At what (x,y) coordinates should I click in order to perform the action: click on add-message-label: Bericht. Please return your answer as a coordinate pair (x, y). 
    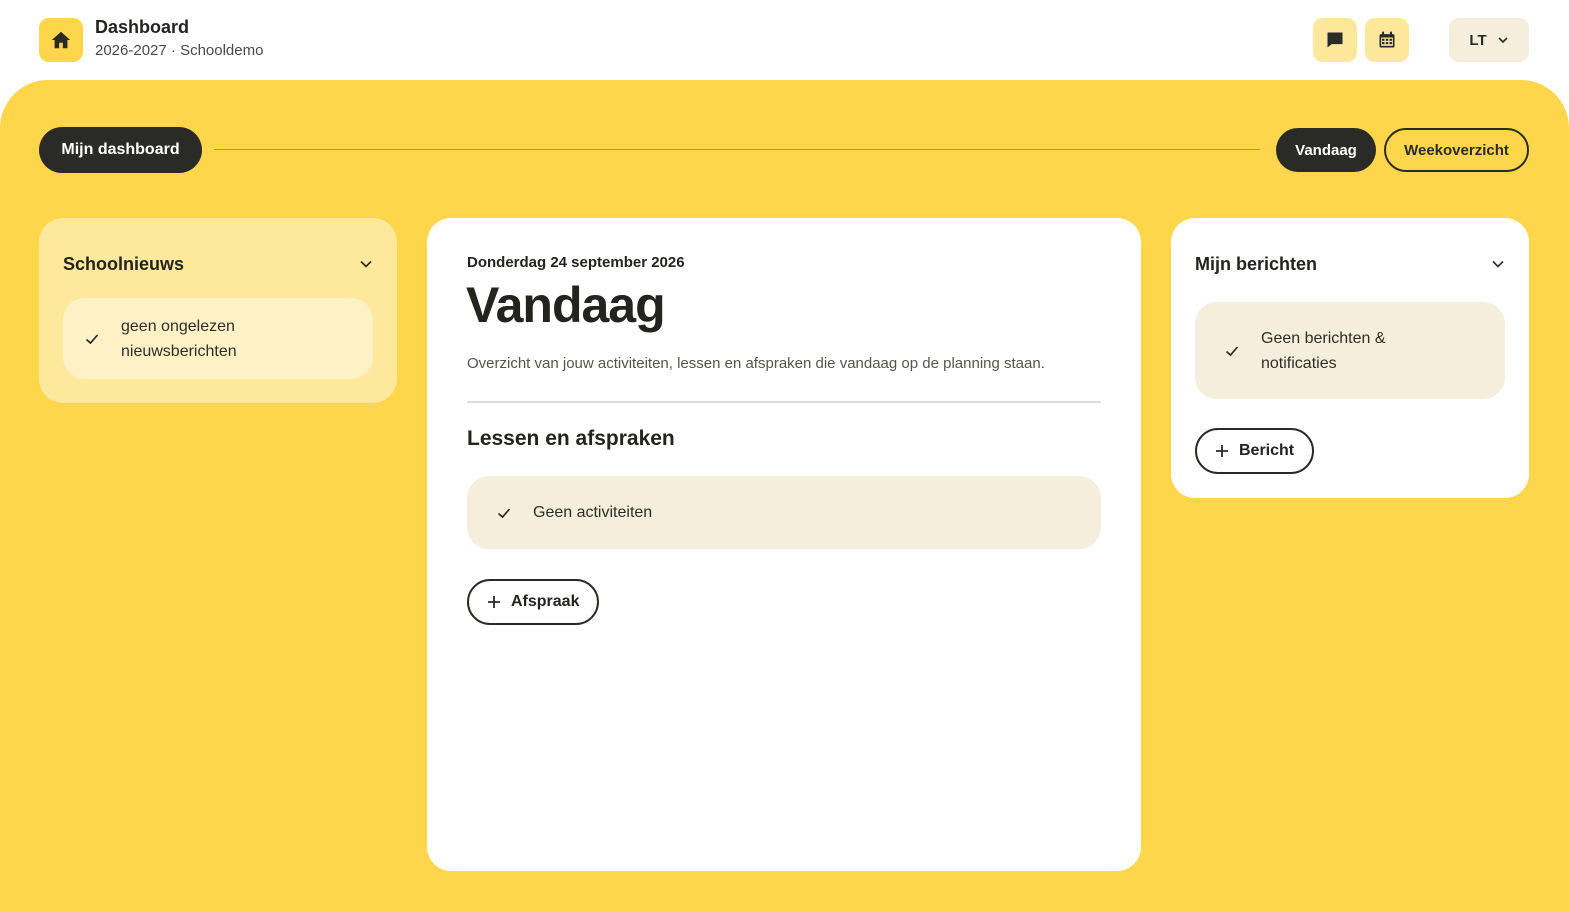
    Looking at the image, I should click on (1267, 450).